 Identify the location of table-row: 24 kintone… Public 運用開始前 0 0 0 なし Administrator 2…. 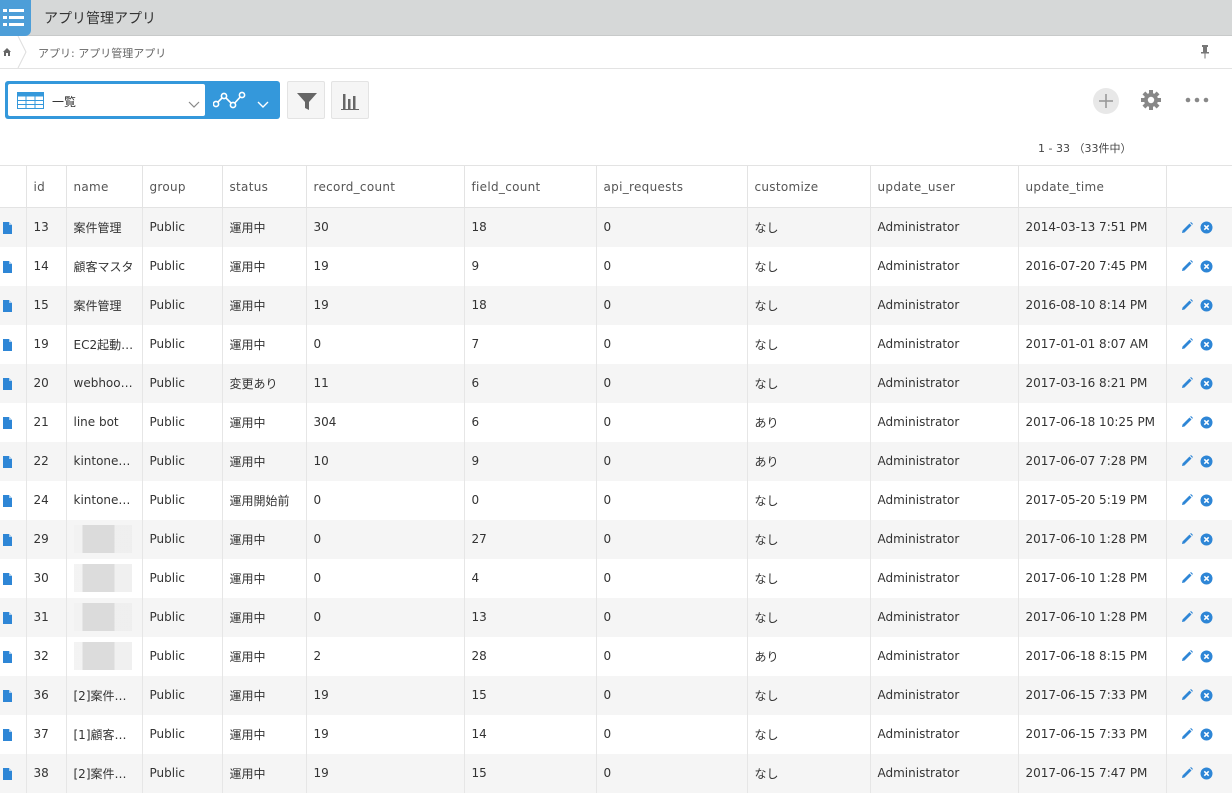
(616, 500).